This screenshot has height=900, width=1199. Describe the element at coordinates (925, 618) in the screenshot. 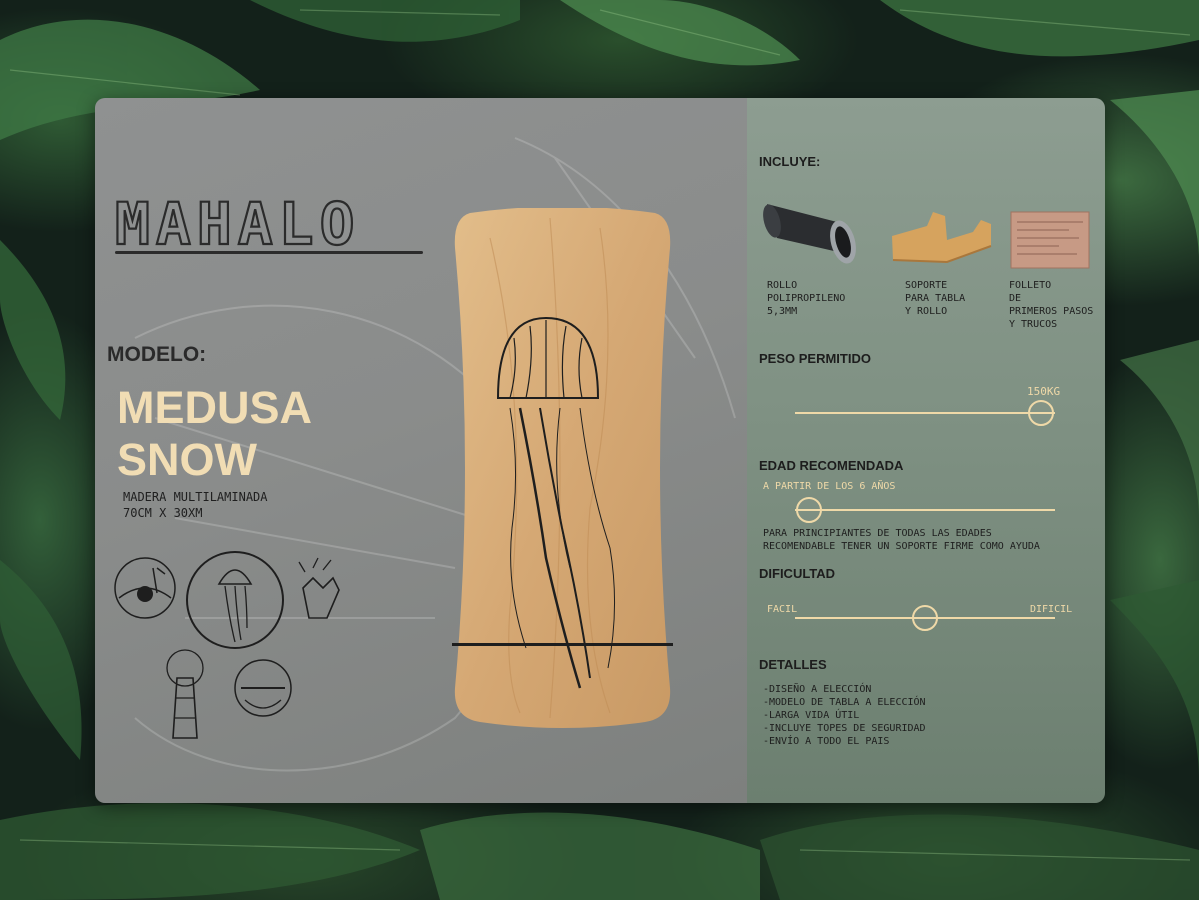

I see `difficulty-slider-knob` at that location.